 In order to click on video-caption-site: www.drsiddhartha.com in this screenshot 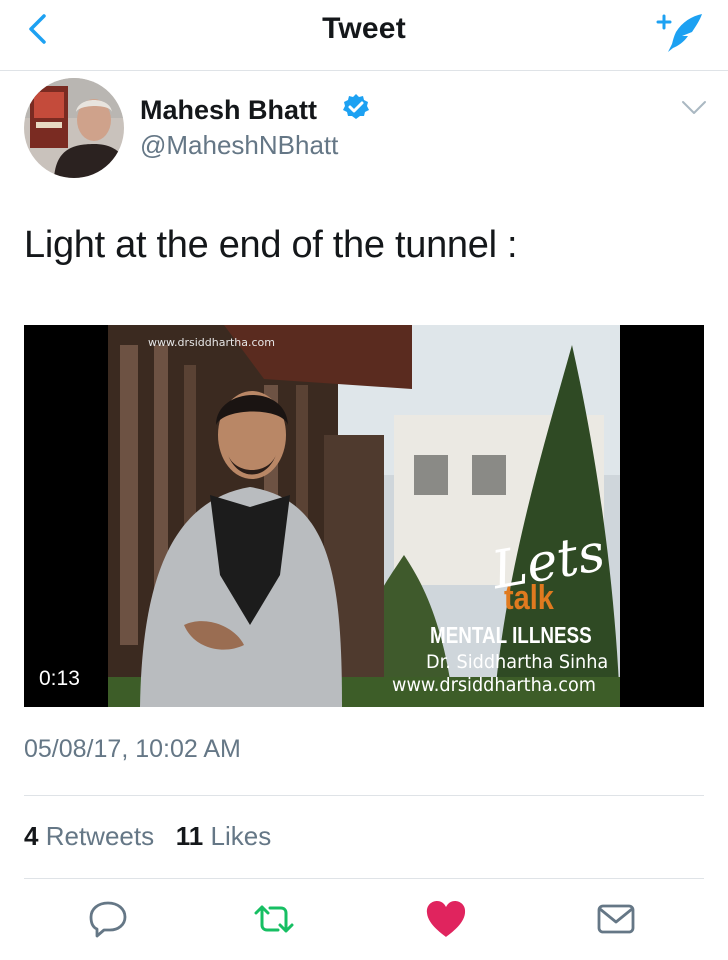, I will do `click(494, 685)`.